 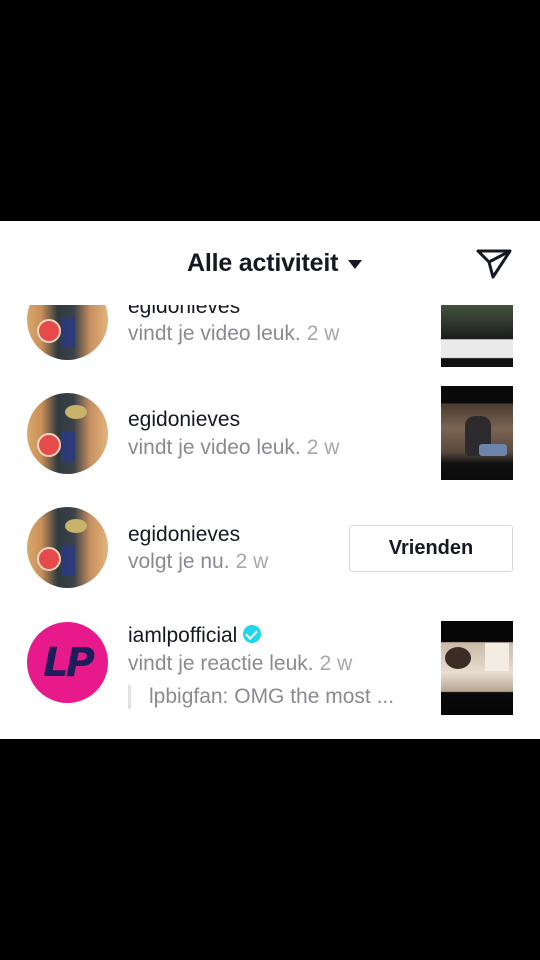 I want to click on username-wrap: iamlpofficial, so click(x=195, y=636).